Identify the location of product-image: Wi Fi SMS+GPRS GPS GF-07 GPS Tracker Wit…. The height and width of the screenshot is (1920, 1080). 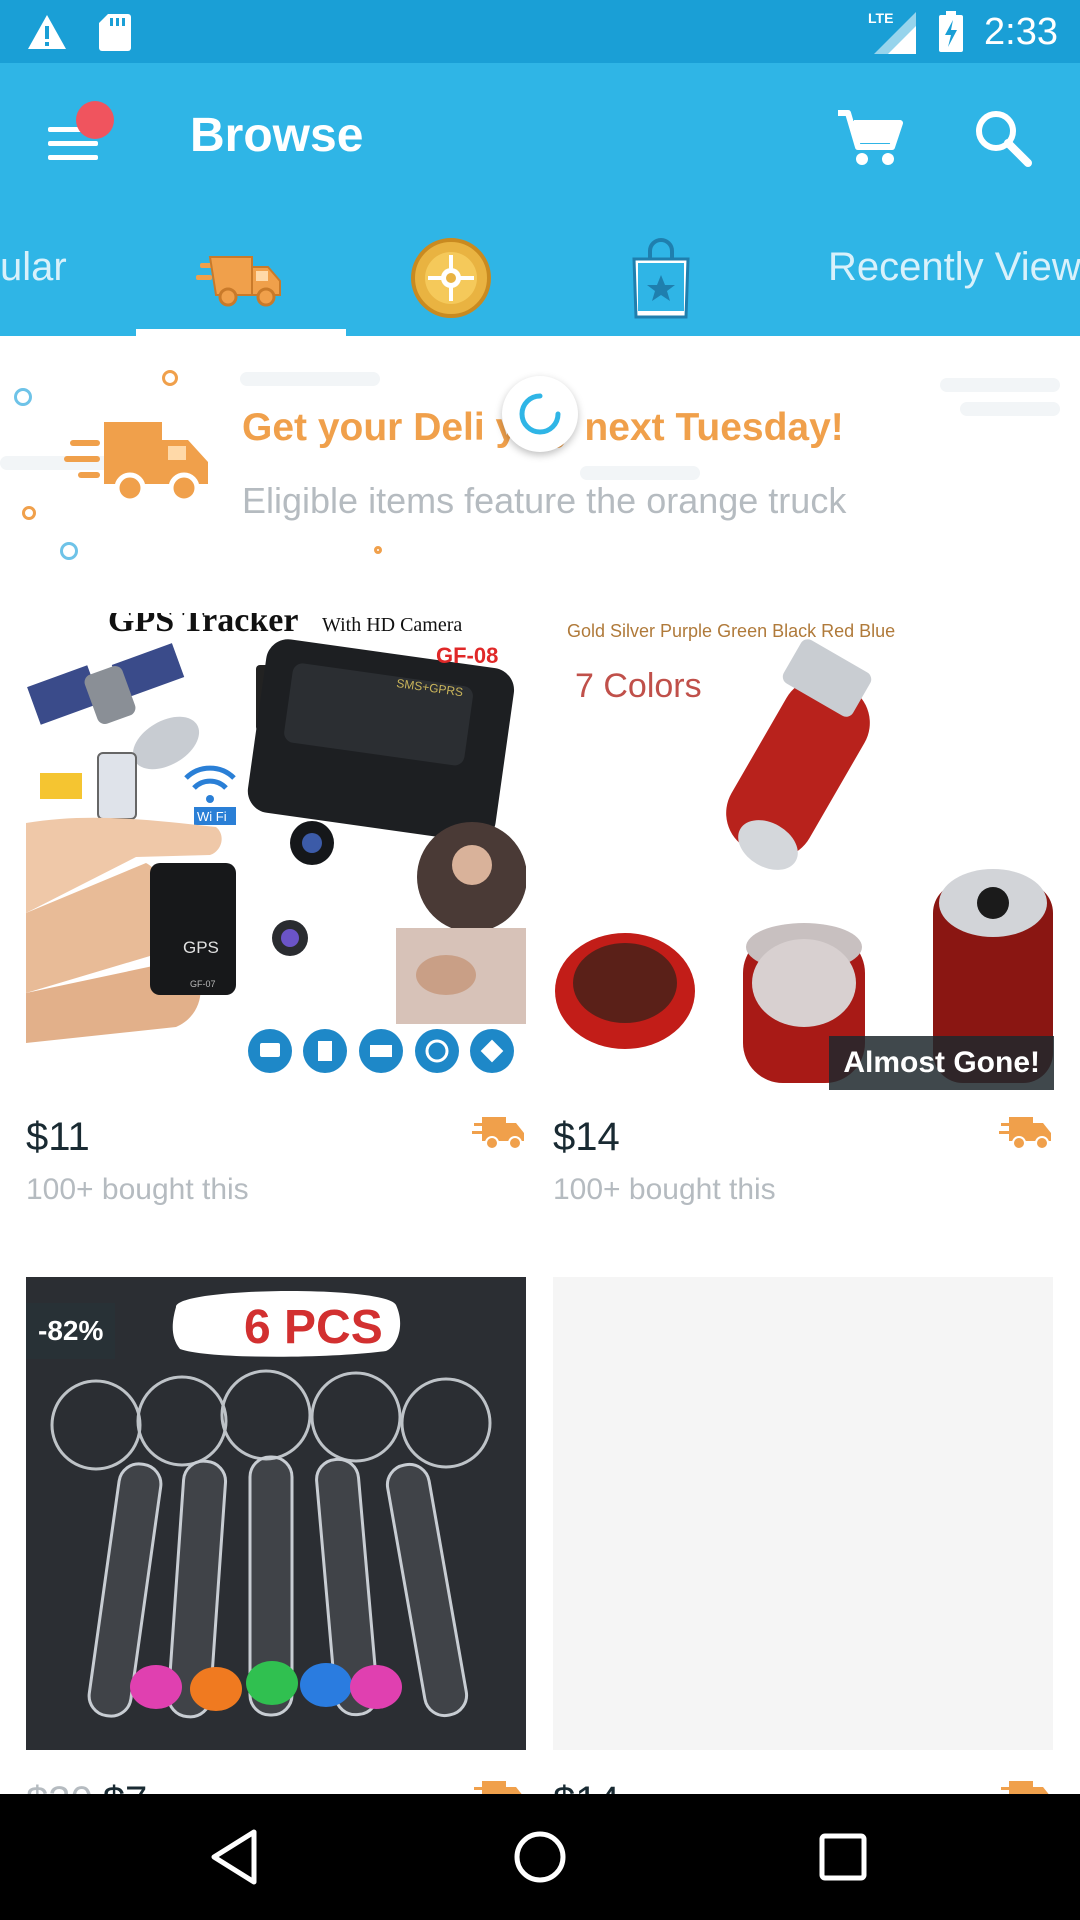
(276, 849).